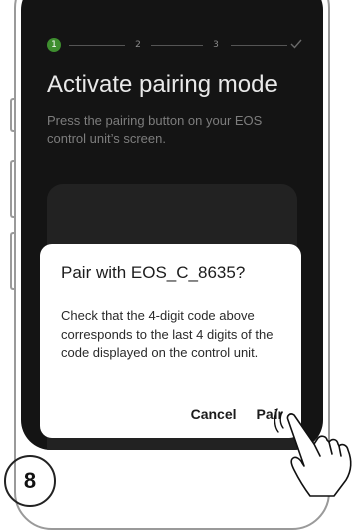 The height and width of the screenshot is (530, 356). I want to click on page-title: Activate pairing mode, so click(162, 84).